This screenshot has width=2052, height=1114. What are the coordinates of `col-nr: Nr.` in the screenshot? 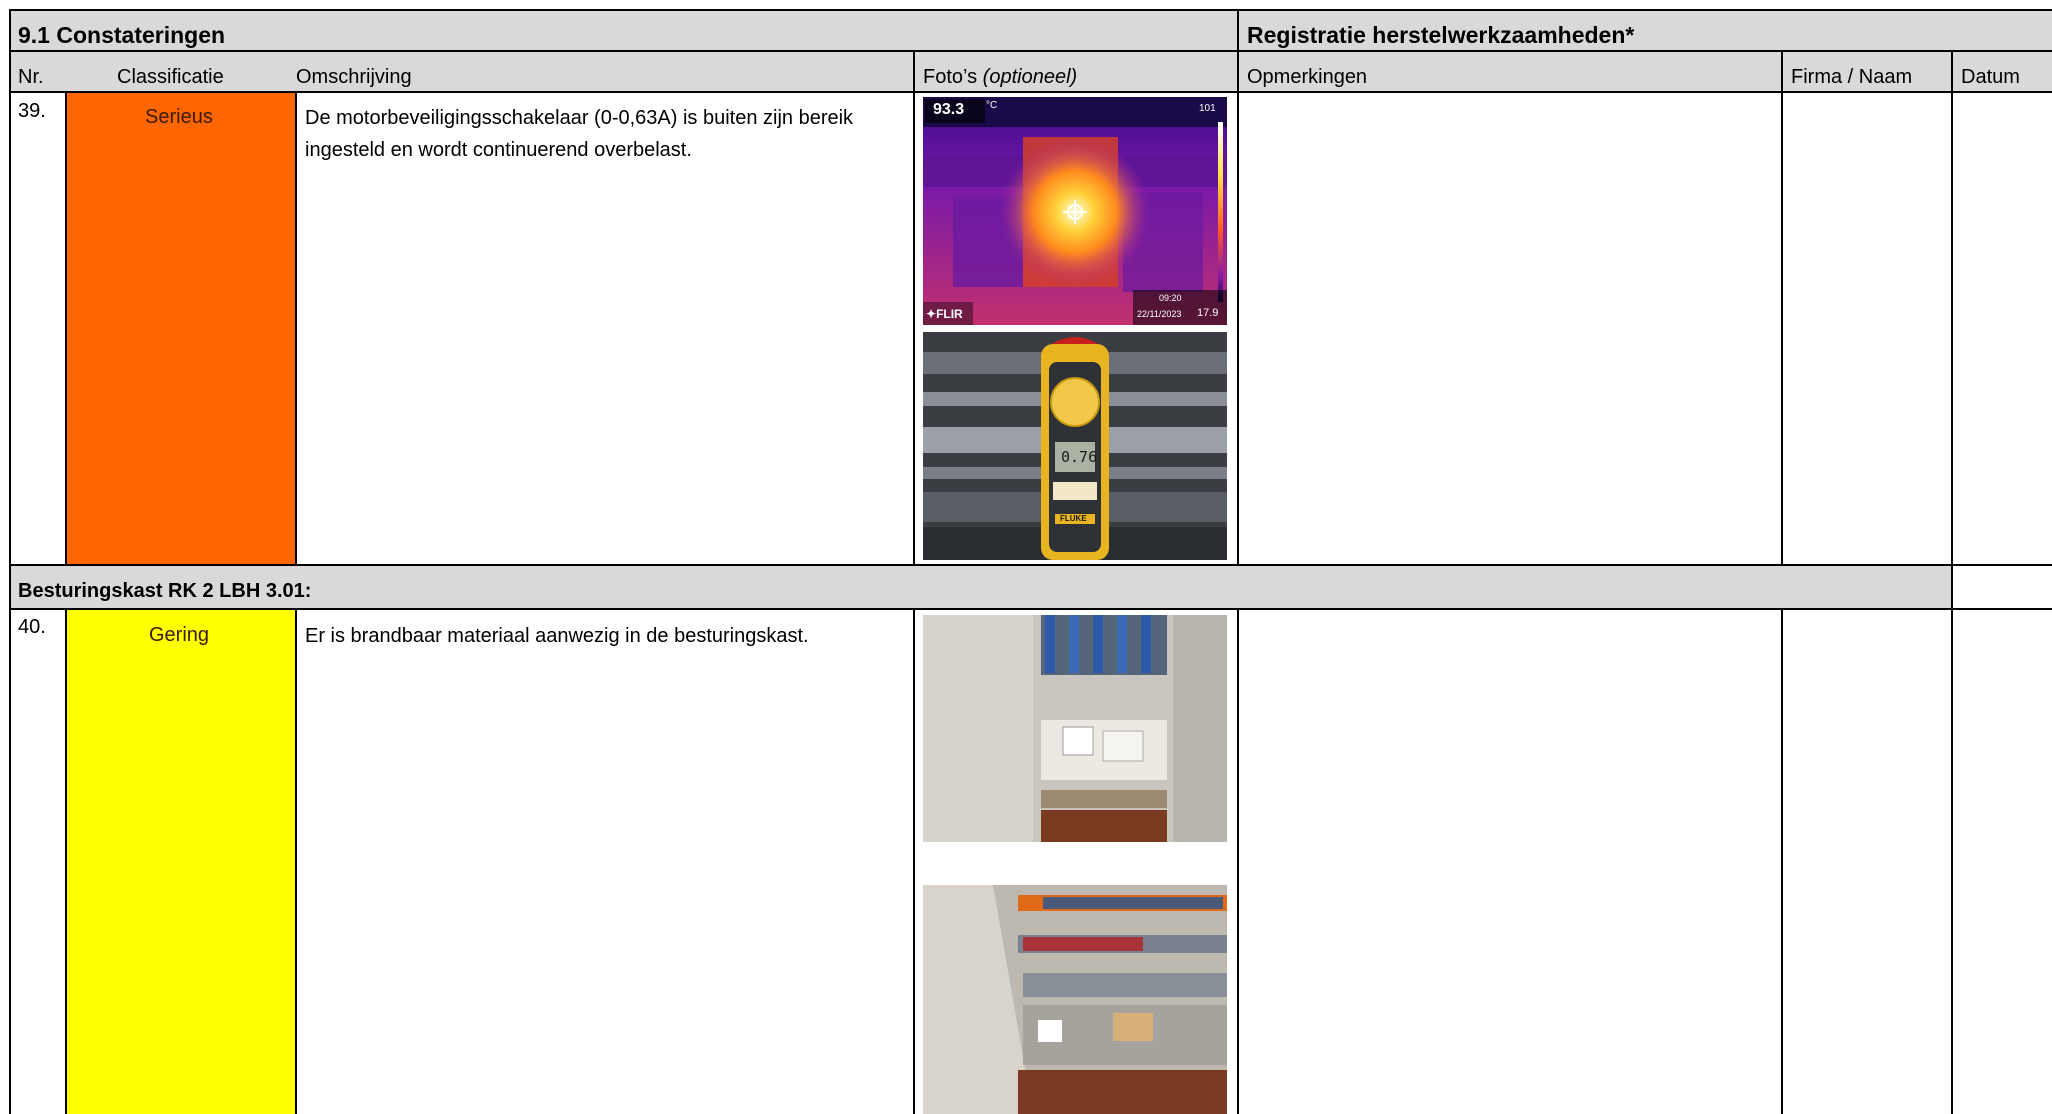 It's located at (31, 77).